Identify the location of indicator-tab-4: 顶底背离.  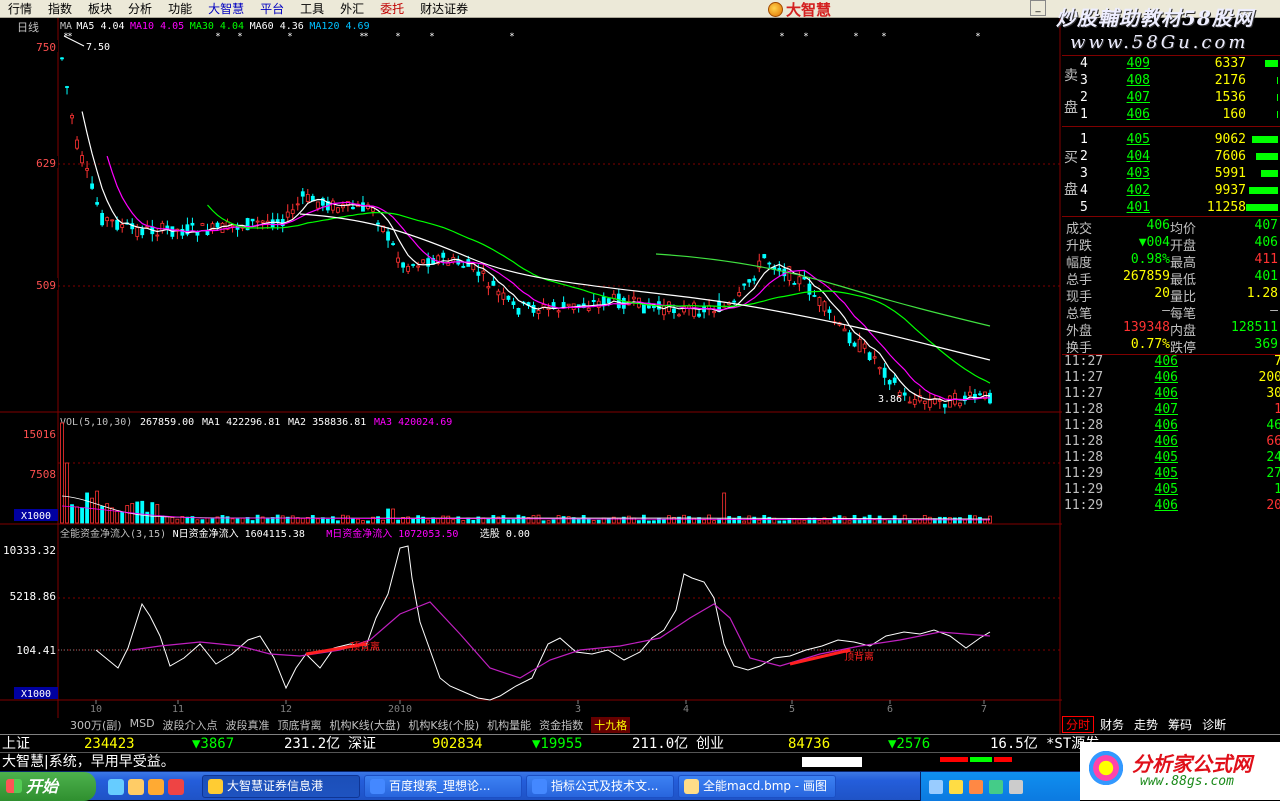
(300, 725).